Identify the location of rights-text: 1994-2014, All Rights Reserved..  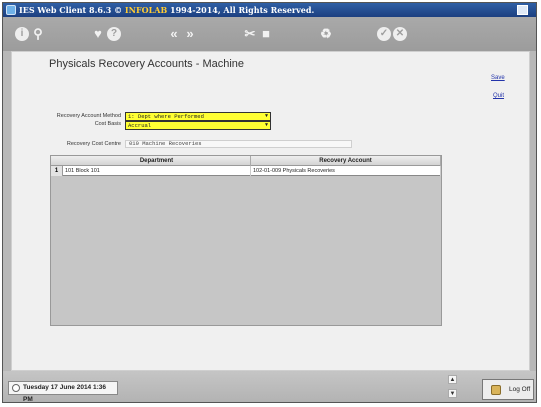
(242, 10).